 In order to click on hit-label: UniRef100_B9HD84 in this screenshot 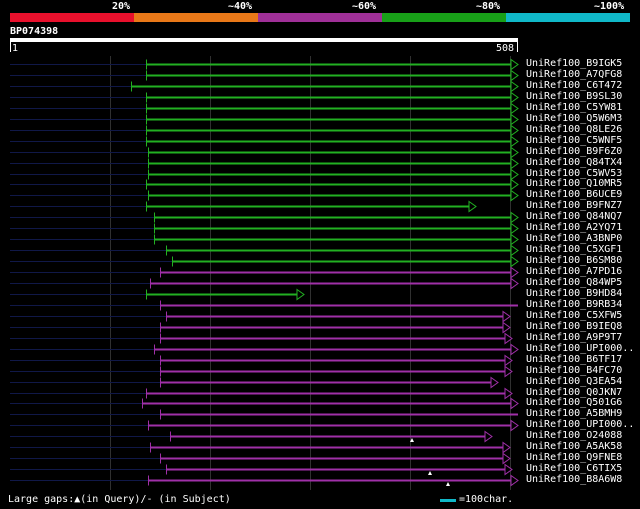, I will do `click(574, 294)`.